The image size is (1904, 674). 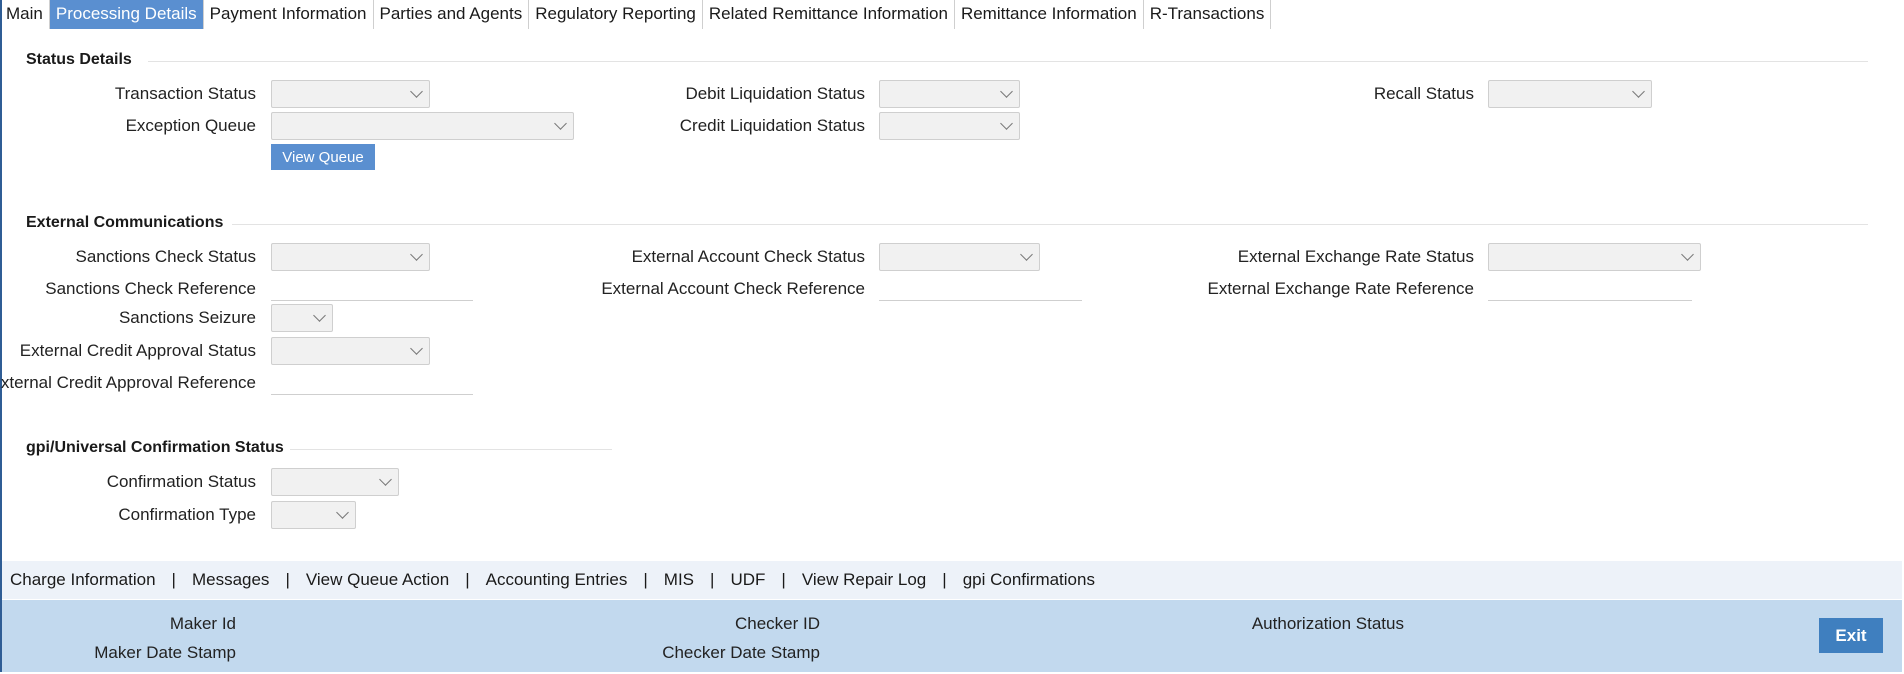 I want to click on audit-footer, so click(x=952, y=636).